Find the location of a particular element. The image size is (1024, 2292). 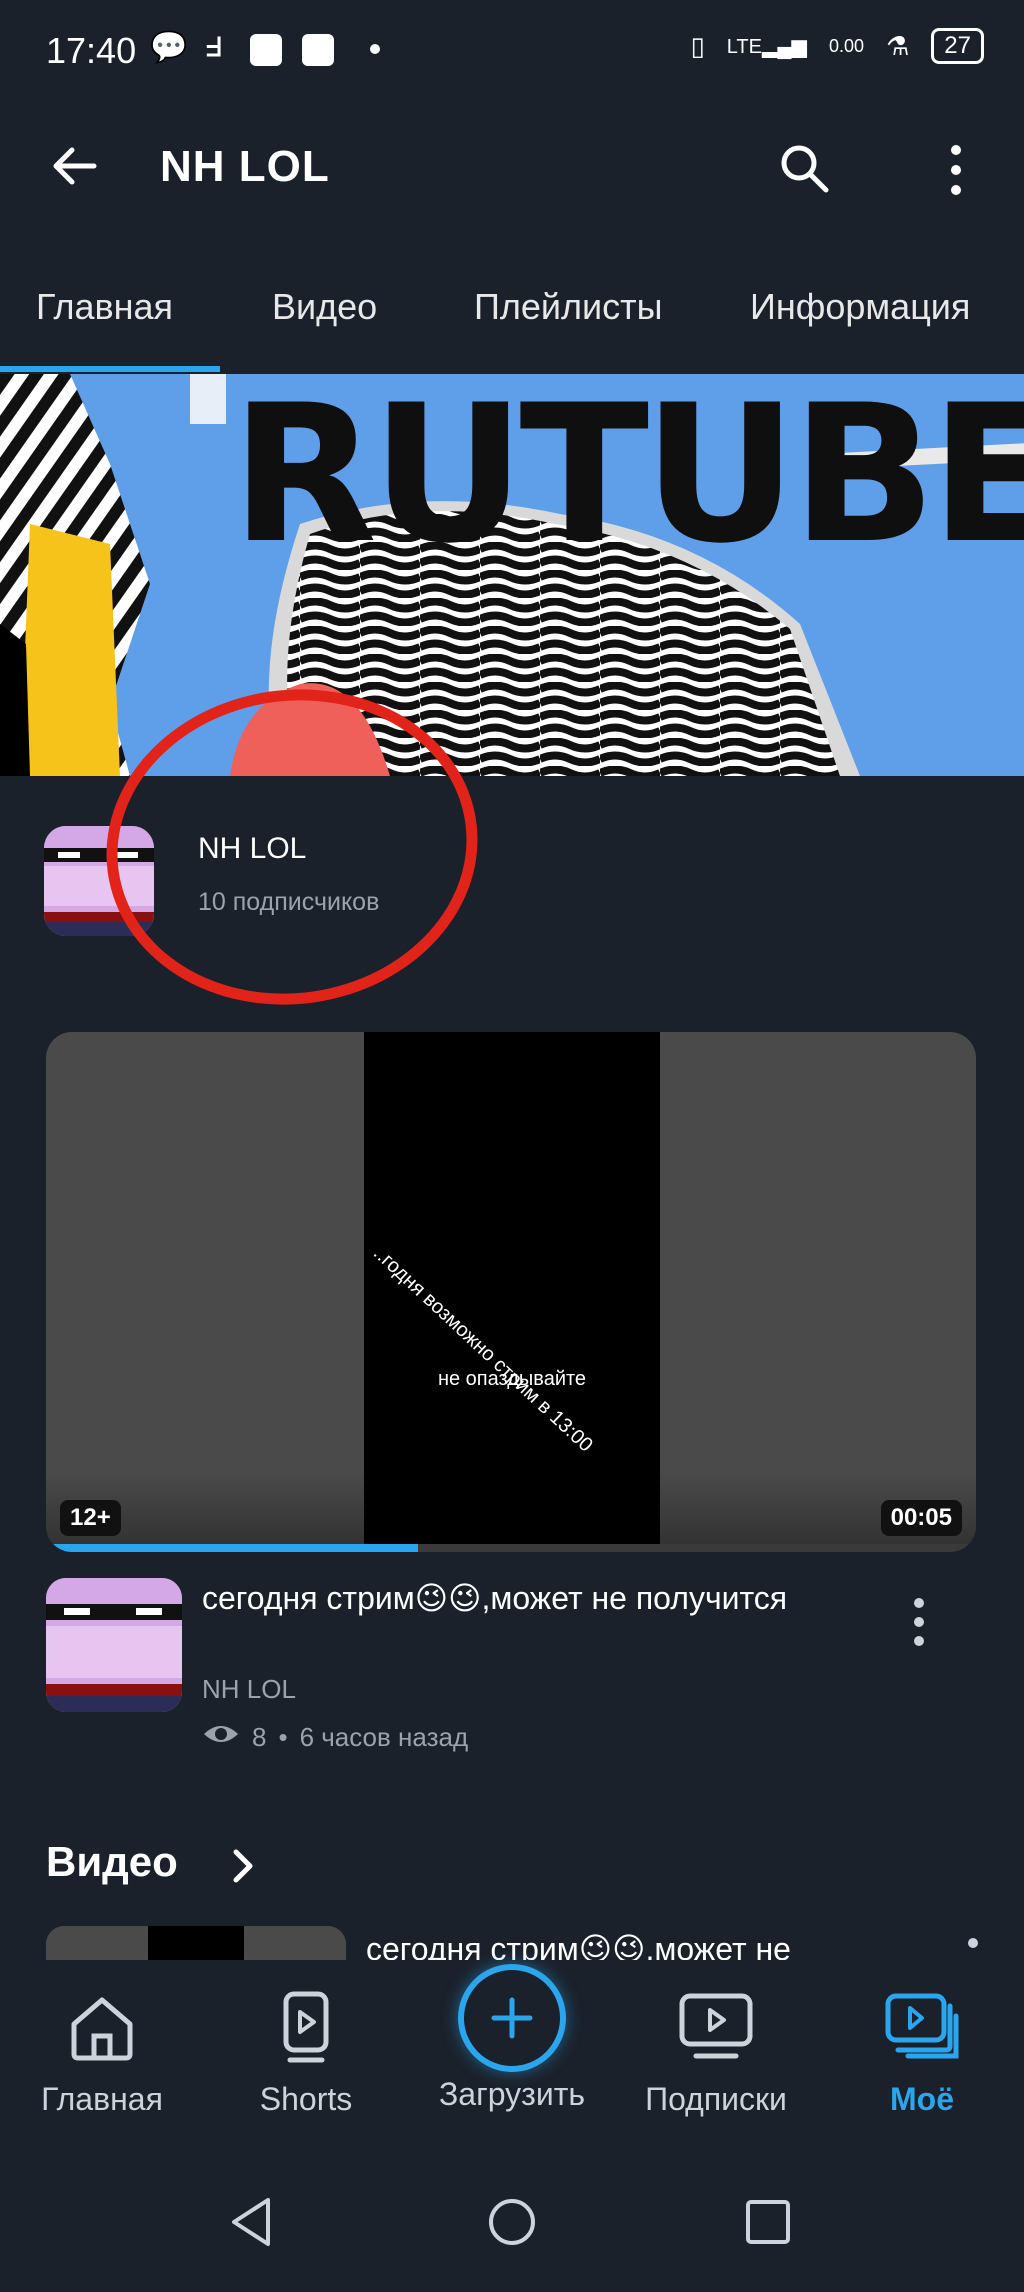

system-home-icon is located at coordinates (512, 2224).